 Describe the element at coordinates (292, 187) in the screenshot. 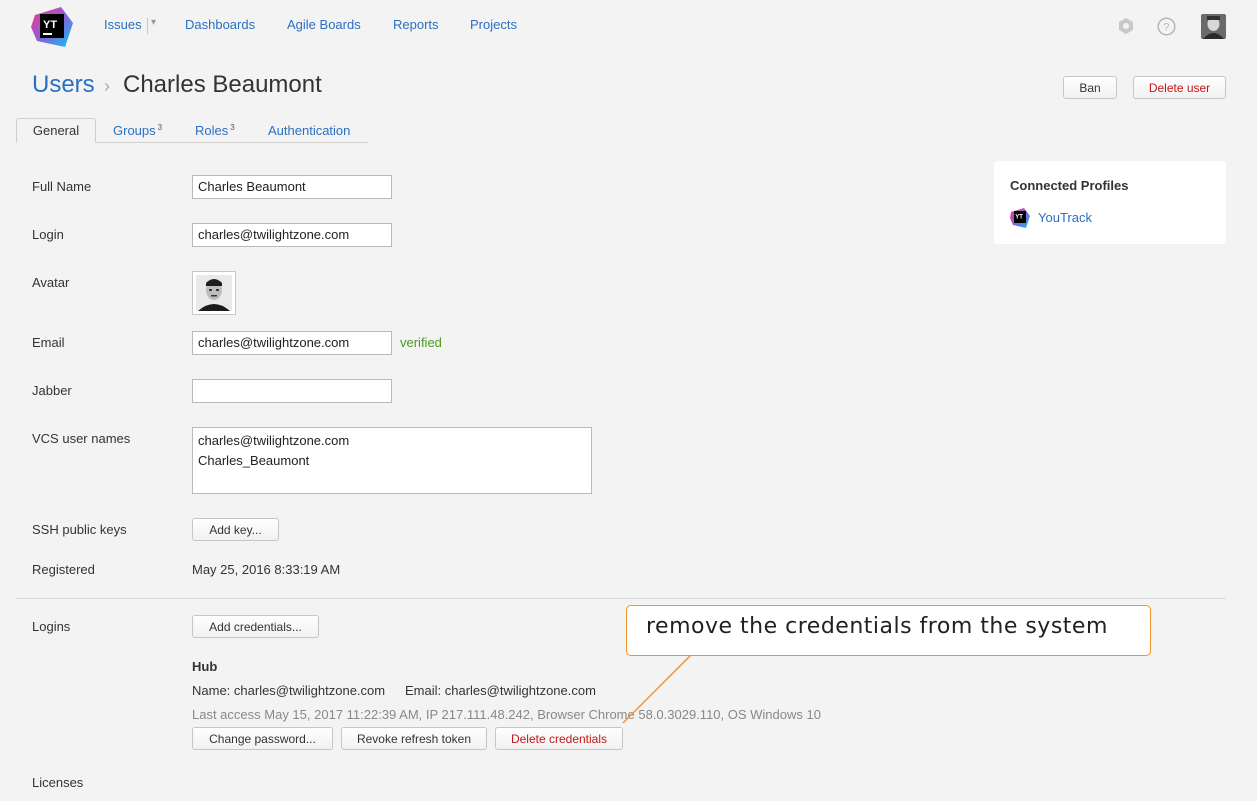

I see `full-name-field: Charles Beaumont` at that location.